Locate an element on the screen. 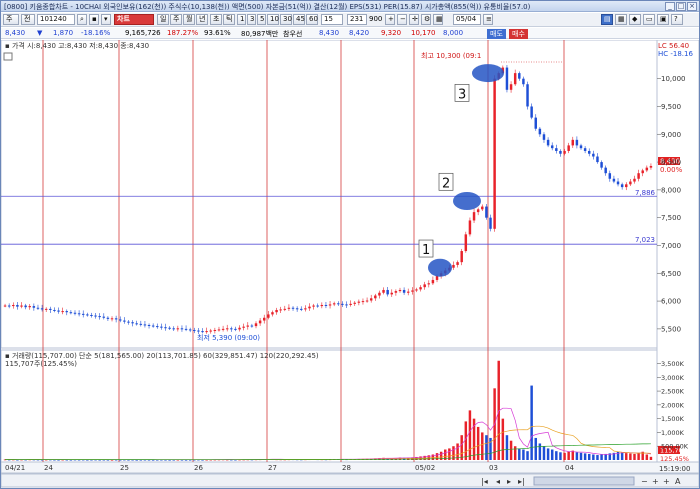 This screenshot has height=489, width=700. save-icon: ▣ is located at coordinates (663, 19).